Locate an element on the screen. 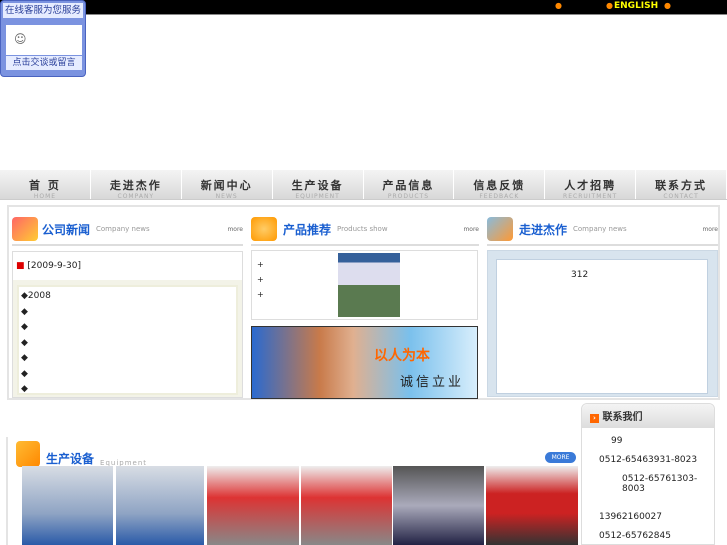  cs-title: 在线客服为您服务 is located at coordinates (43, 10).